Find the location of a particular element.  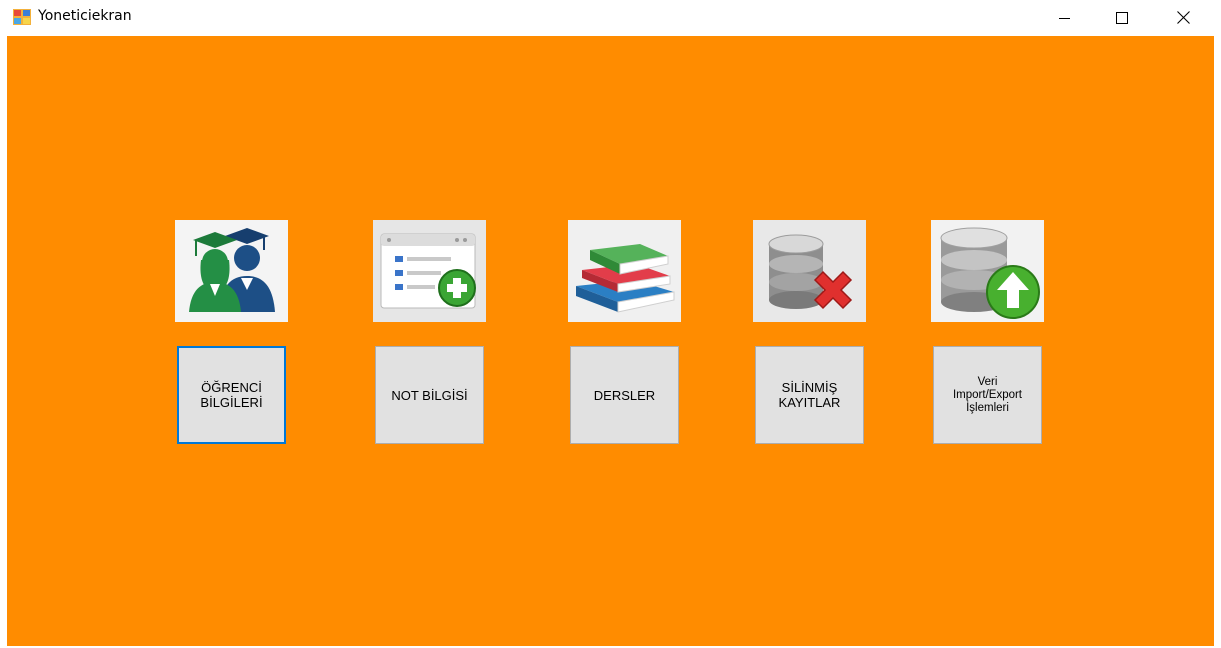

books-icon is located at coordinates (624, 271).